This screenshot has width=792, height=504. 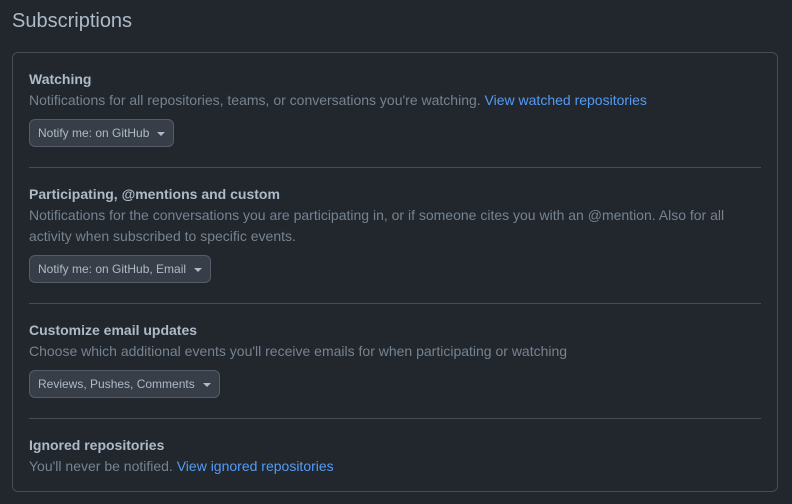 What do you see at coordinates (154, 194) in the screenshot?
I see `section-title-participating: Participating, @mentions and custom` at bounding box center [154, 194].